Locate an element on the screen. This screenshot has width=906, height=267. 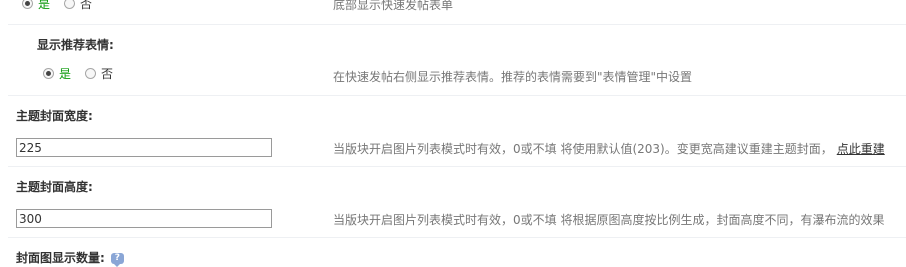
recommend-emoji-description: 在快速发帖右侧显示推荐表情。推荐的表情需要到"表情管理"中设置 is located at coordinates (513, 77).